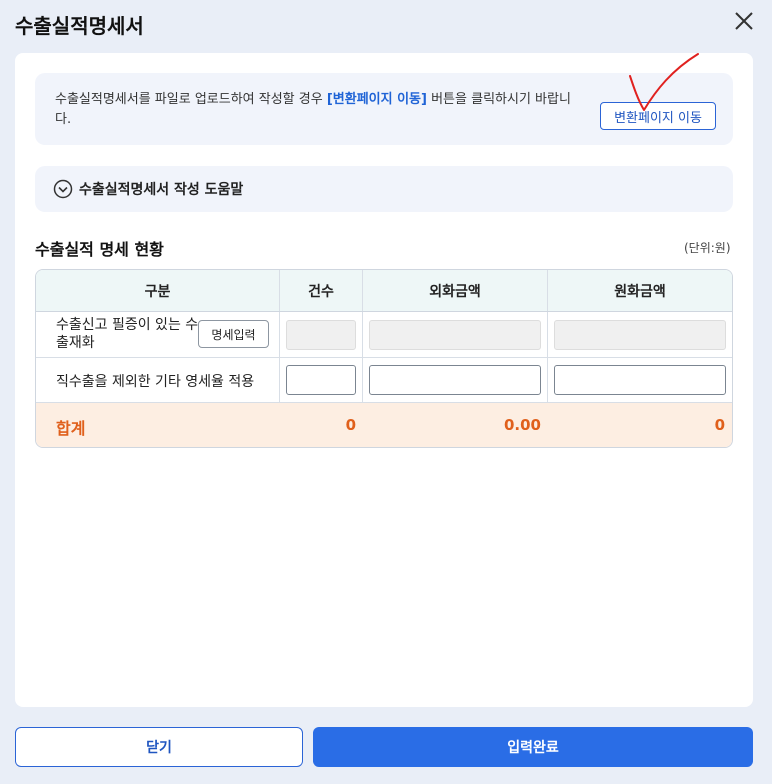  Describe the element at coordinates (99, 249) in the screenshot. I see `section-title: 수출실적 명세 현황` at that location.